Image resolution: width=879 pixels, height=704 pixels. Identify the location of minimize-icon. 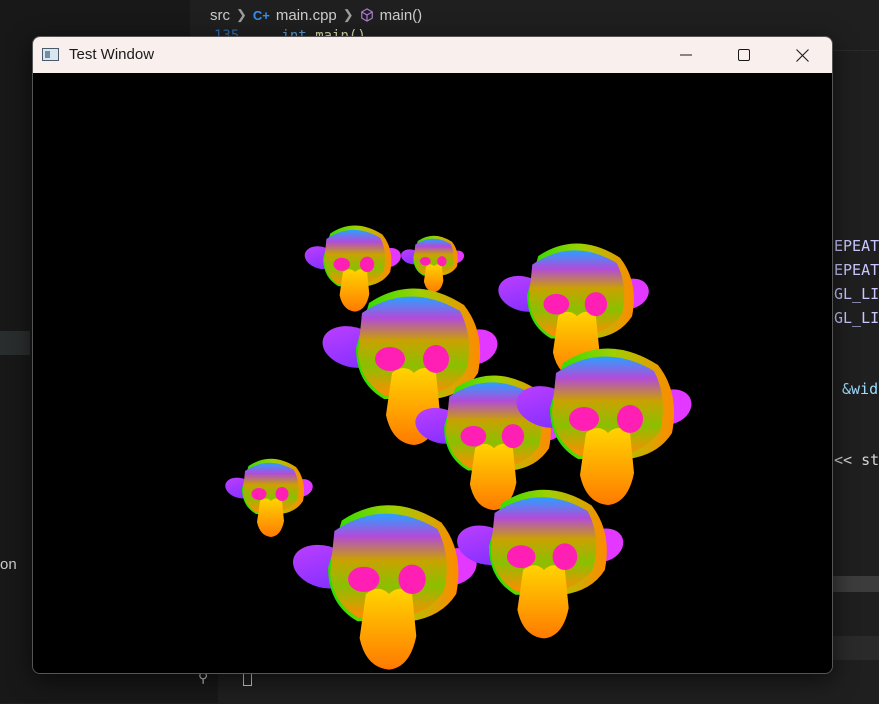
(686, 55).